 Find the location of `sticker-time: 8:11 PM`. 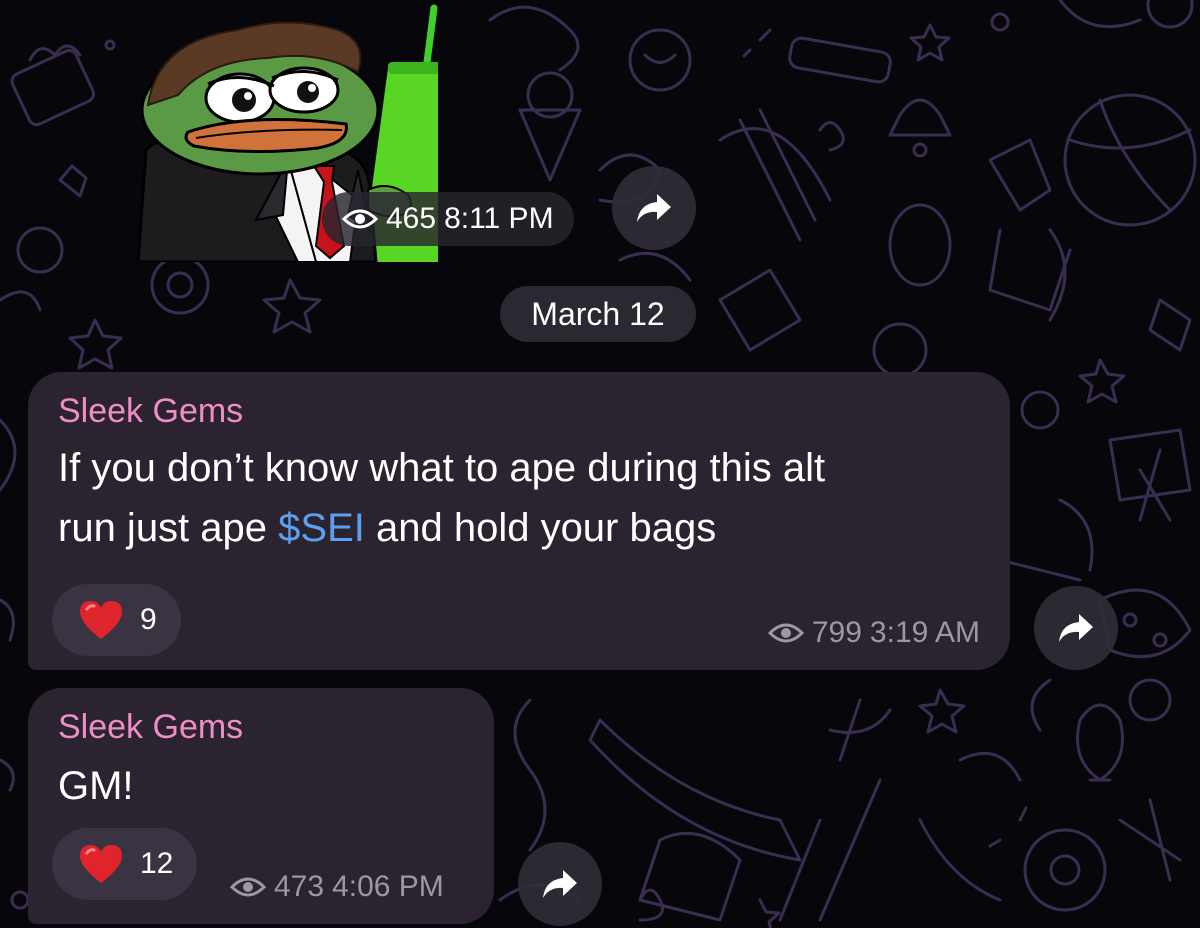

sticker-time: 8:11 PM is located at coordinates (499, 218).